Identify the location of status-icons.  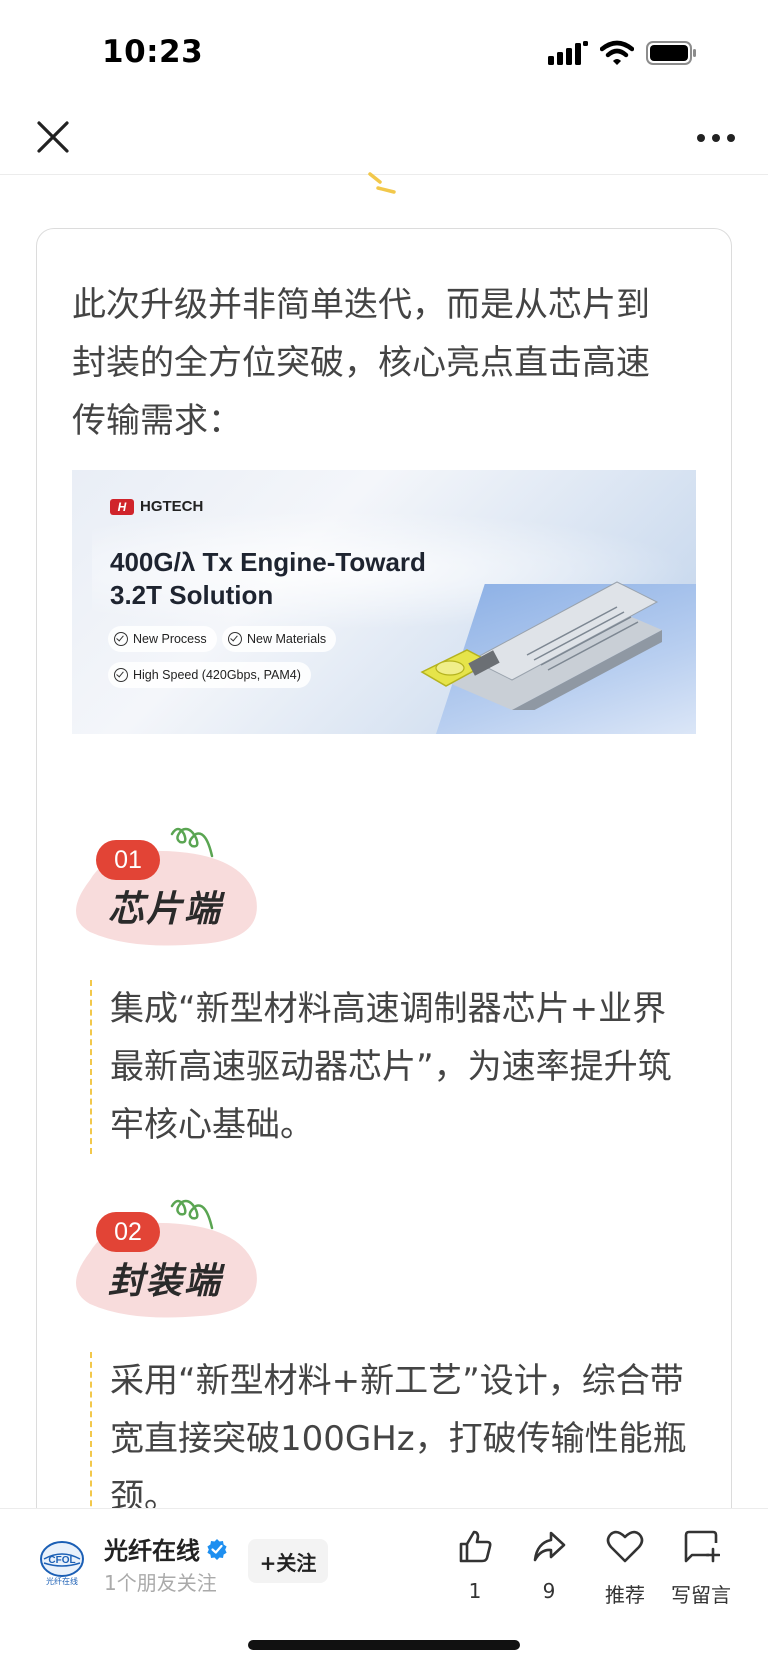
(623, 53).